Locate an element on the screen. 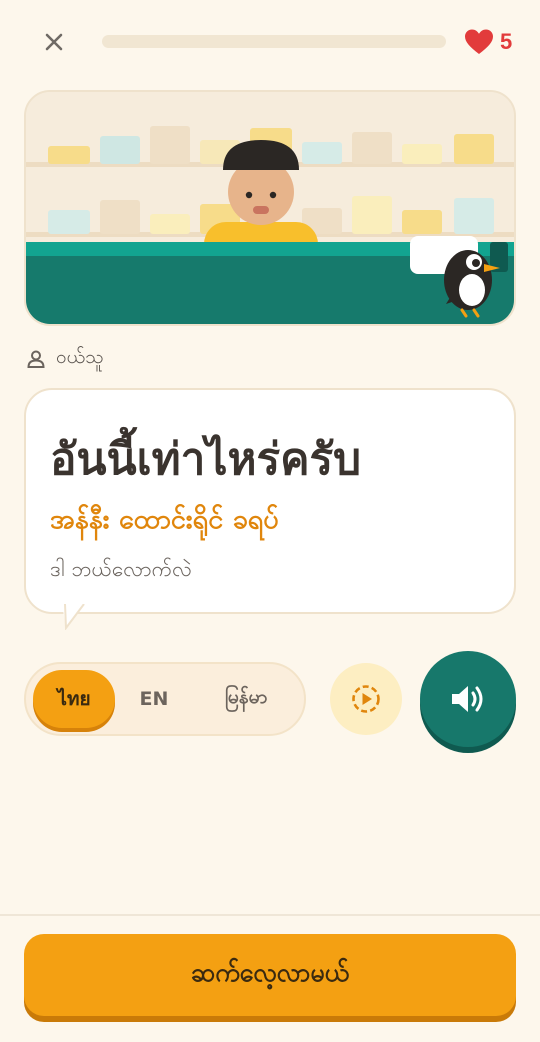 The height and width of the screenshot is (1042, 540). slow-play-button is located at coordinates (366, 699).